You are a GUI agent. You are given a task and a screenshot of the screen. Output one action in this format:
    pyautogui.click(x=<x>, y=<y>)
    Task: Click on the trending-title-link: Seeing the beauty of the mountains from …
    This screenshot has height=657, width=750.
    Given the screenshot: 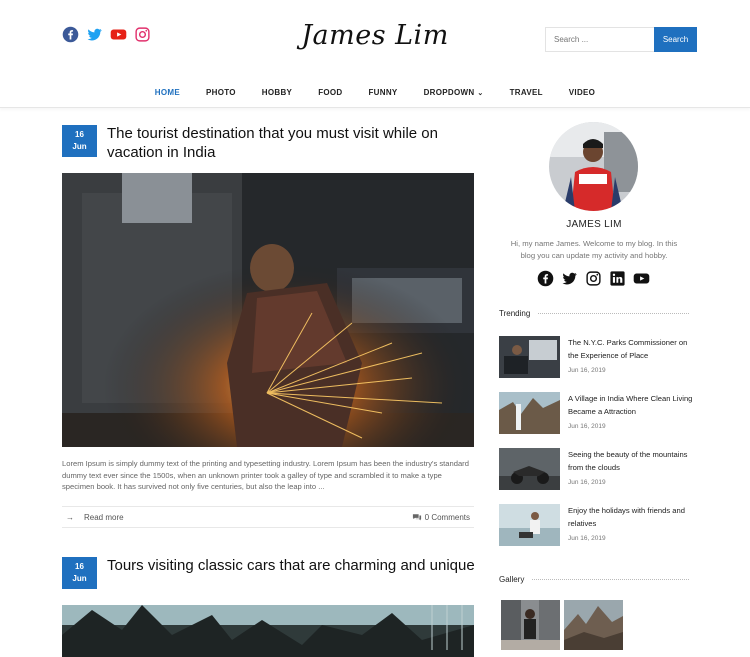 What is the action you would take?
    pyautogui.click(x=630, y=461)
    